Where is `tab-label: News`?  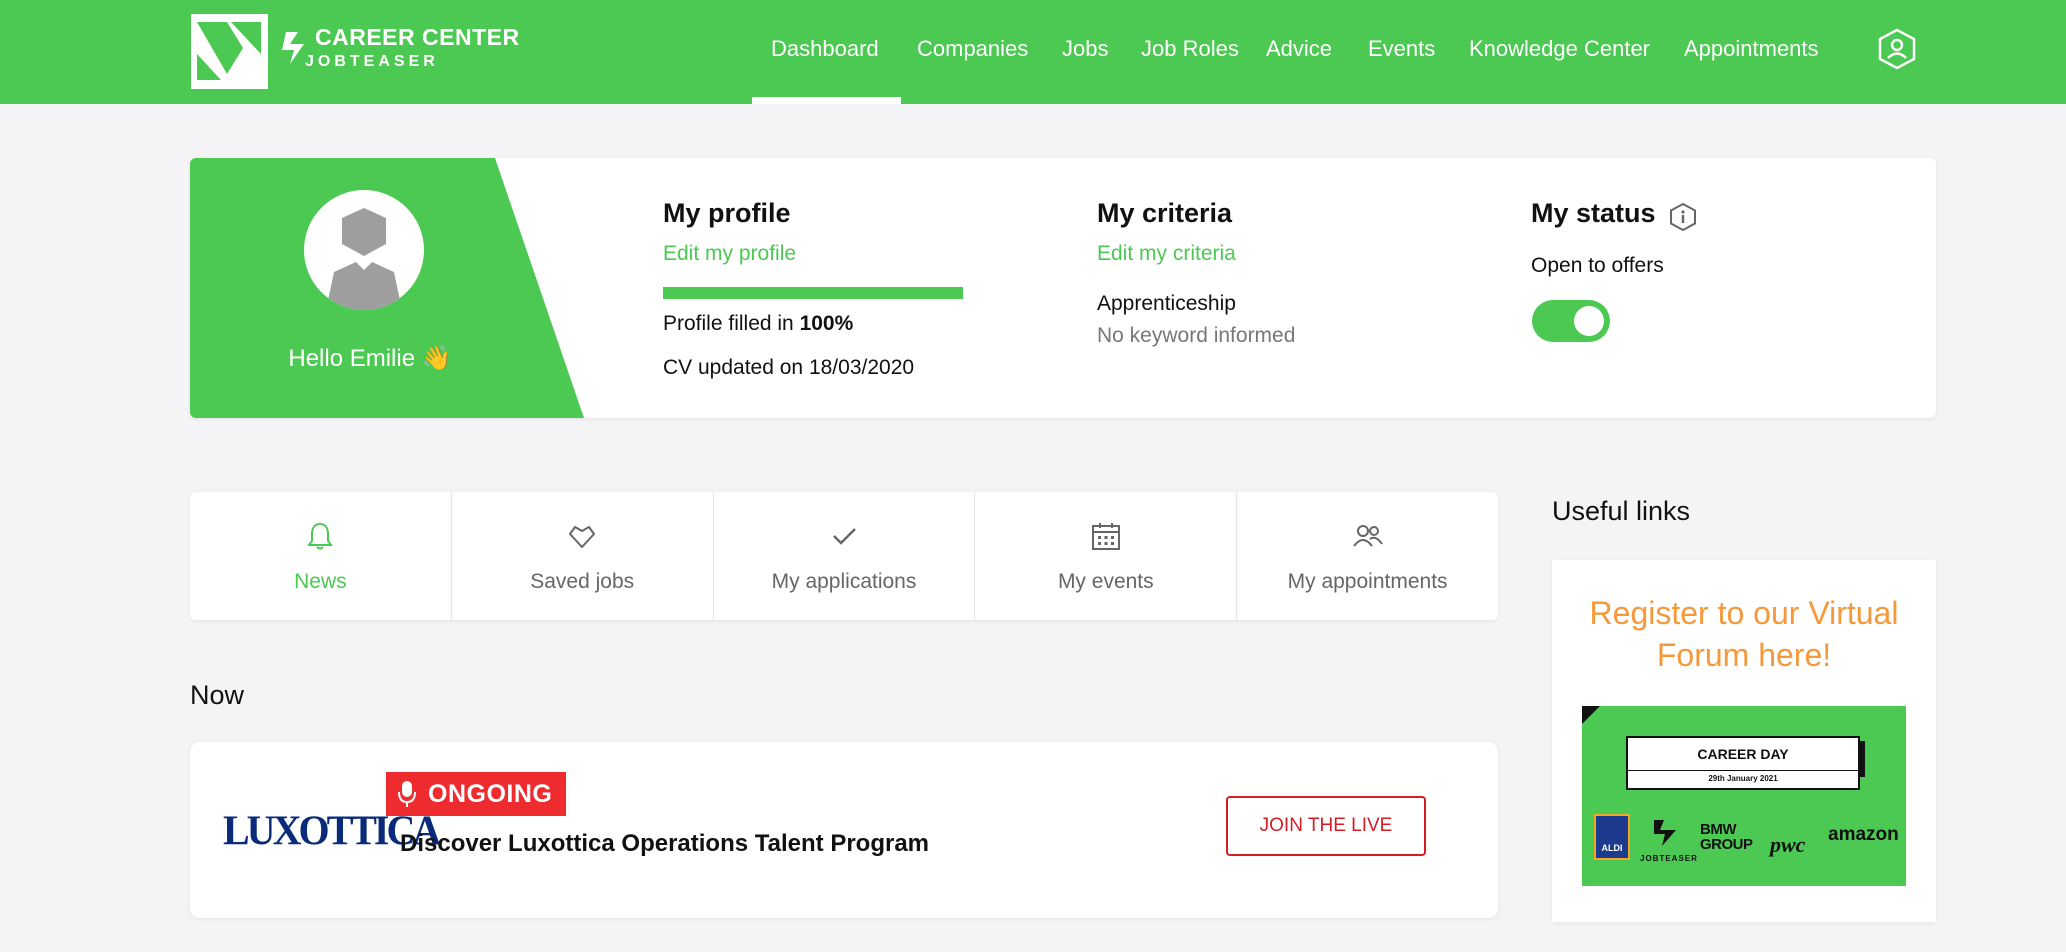
tab-label: News is located at coordinates (320, 581).